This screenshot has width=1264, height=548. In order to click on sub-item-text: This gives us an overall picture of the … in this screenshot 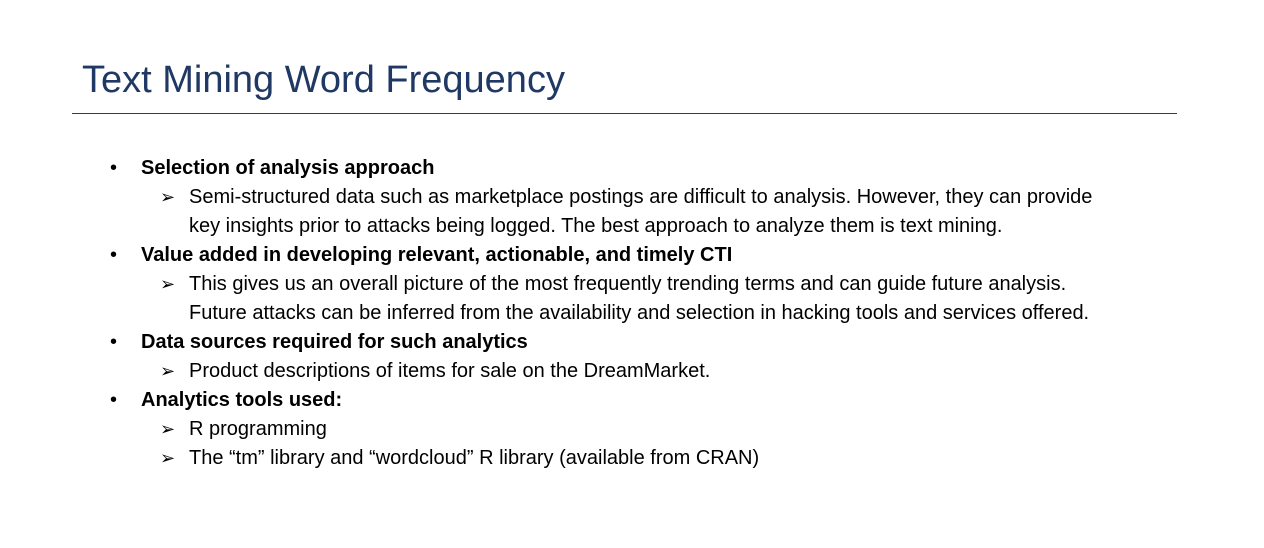, I will do `click(639, 298)`.